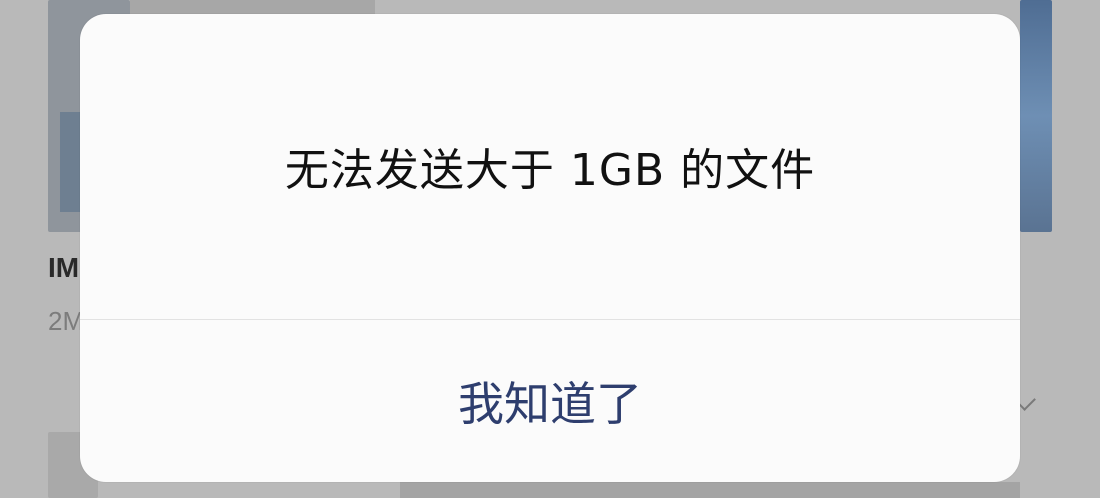 The image size is (1100, 498). What do you see at coordinates (1036, 116) in the screenshot?
I see `background-photo-thumbnail` at bounding box center [1036, 116].